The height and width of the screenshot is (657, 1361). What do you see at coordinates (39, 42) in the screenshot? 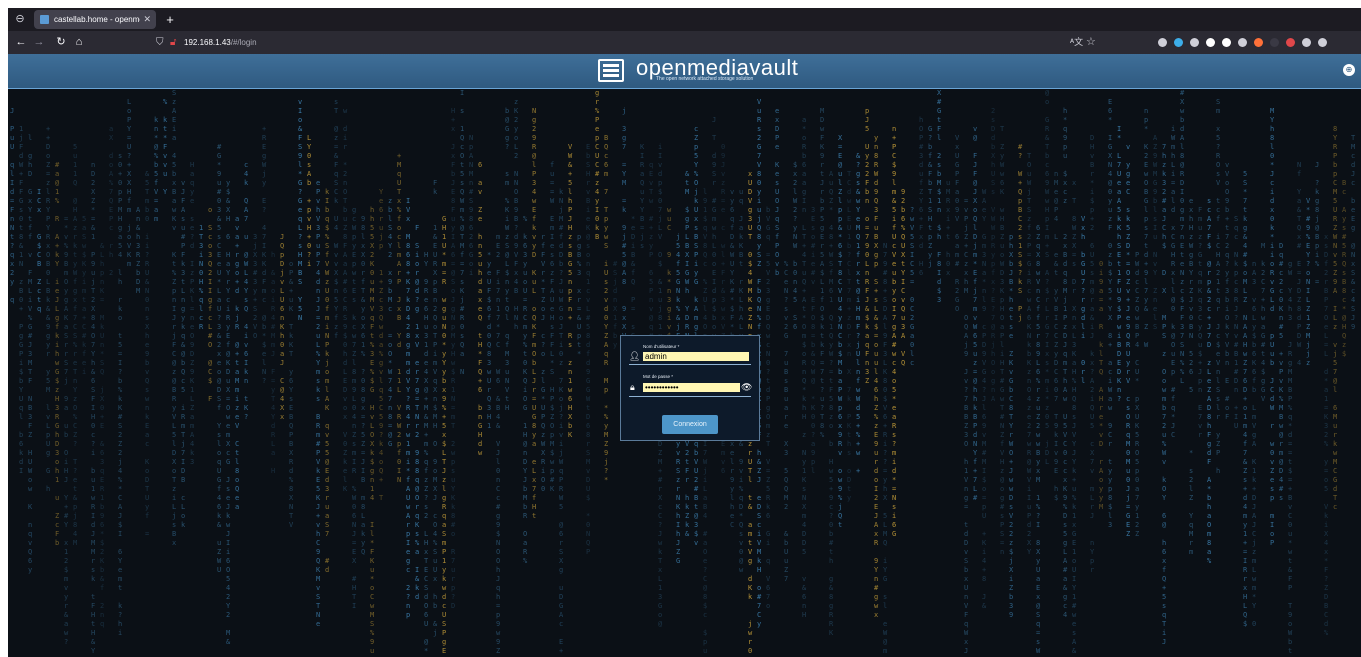
I see `forward-icon: →` at bounding box center [39, 42].